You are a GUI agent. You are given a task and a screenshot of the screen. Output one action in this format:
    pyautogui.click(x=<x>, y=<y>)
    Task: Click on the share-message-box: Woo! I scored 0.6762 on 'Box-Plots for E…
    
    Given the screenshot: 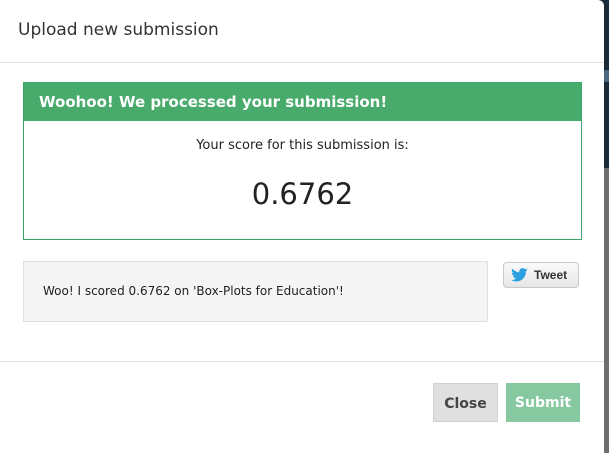 What is the action you would take?
    pyautogui.click(x=255, y=291)
    